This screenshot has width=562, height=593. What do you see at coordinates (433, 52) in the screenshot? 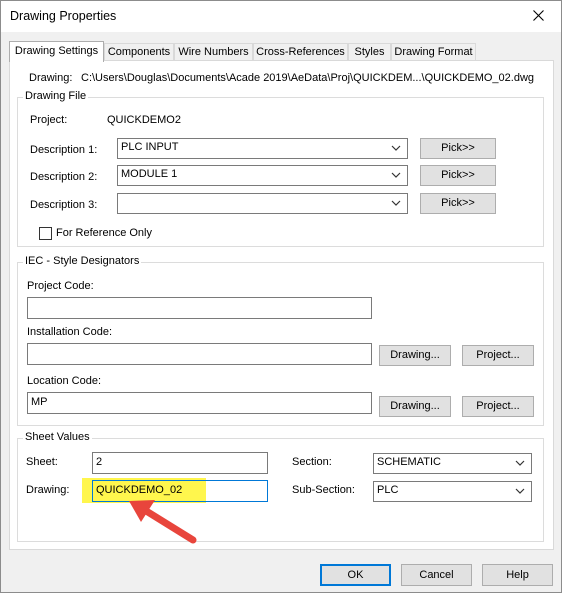
I see `tab-drawing-format: Drawing Format` at bounding box center [433, 52].